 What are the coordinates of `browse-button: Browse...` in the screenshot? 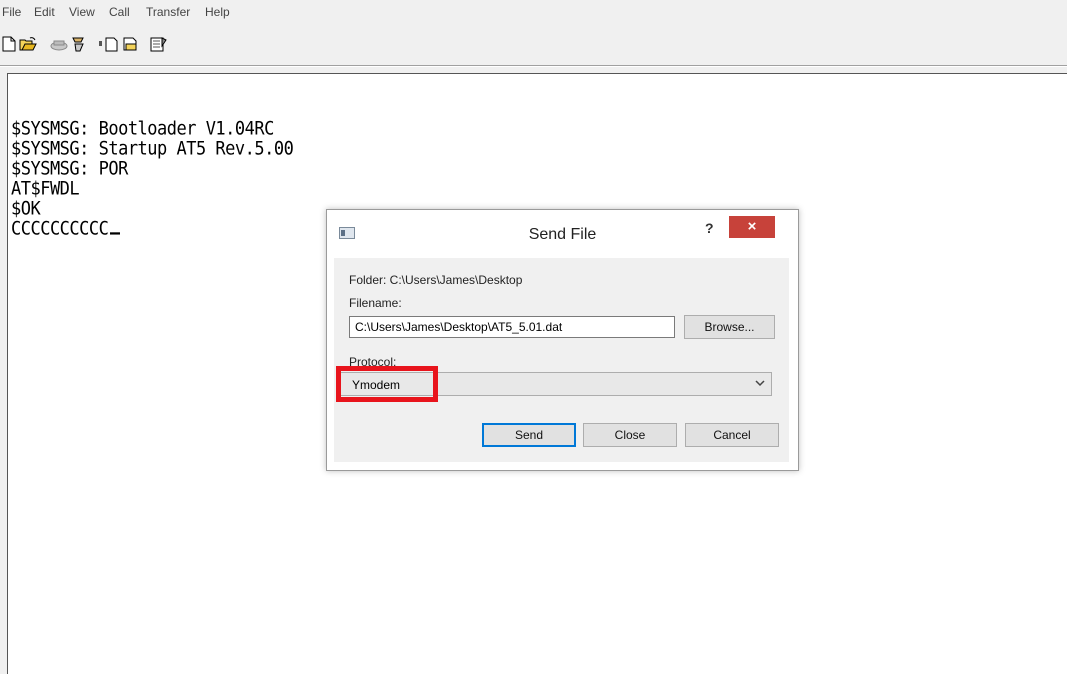 It's located at (729, 327).